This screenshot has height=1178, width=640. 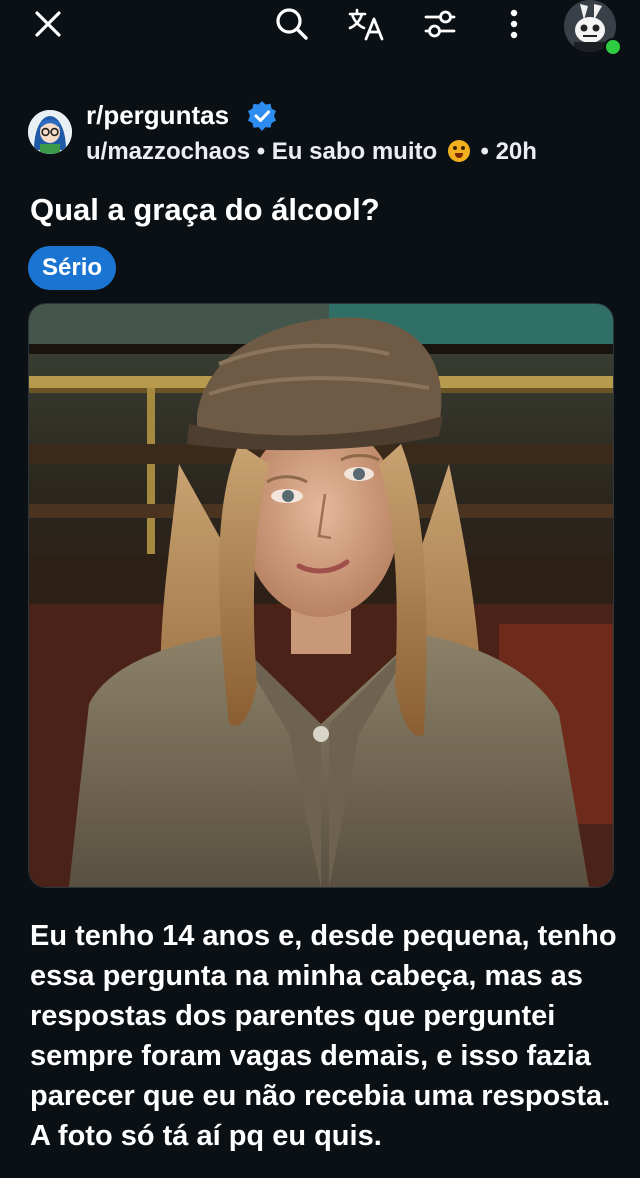 I want to click on filter-button, so click(x=440, y=24).